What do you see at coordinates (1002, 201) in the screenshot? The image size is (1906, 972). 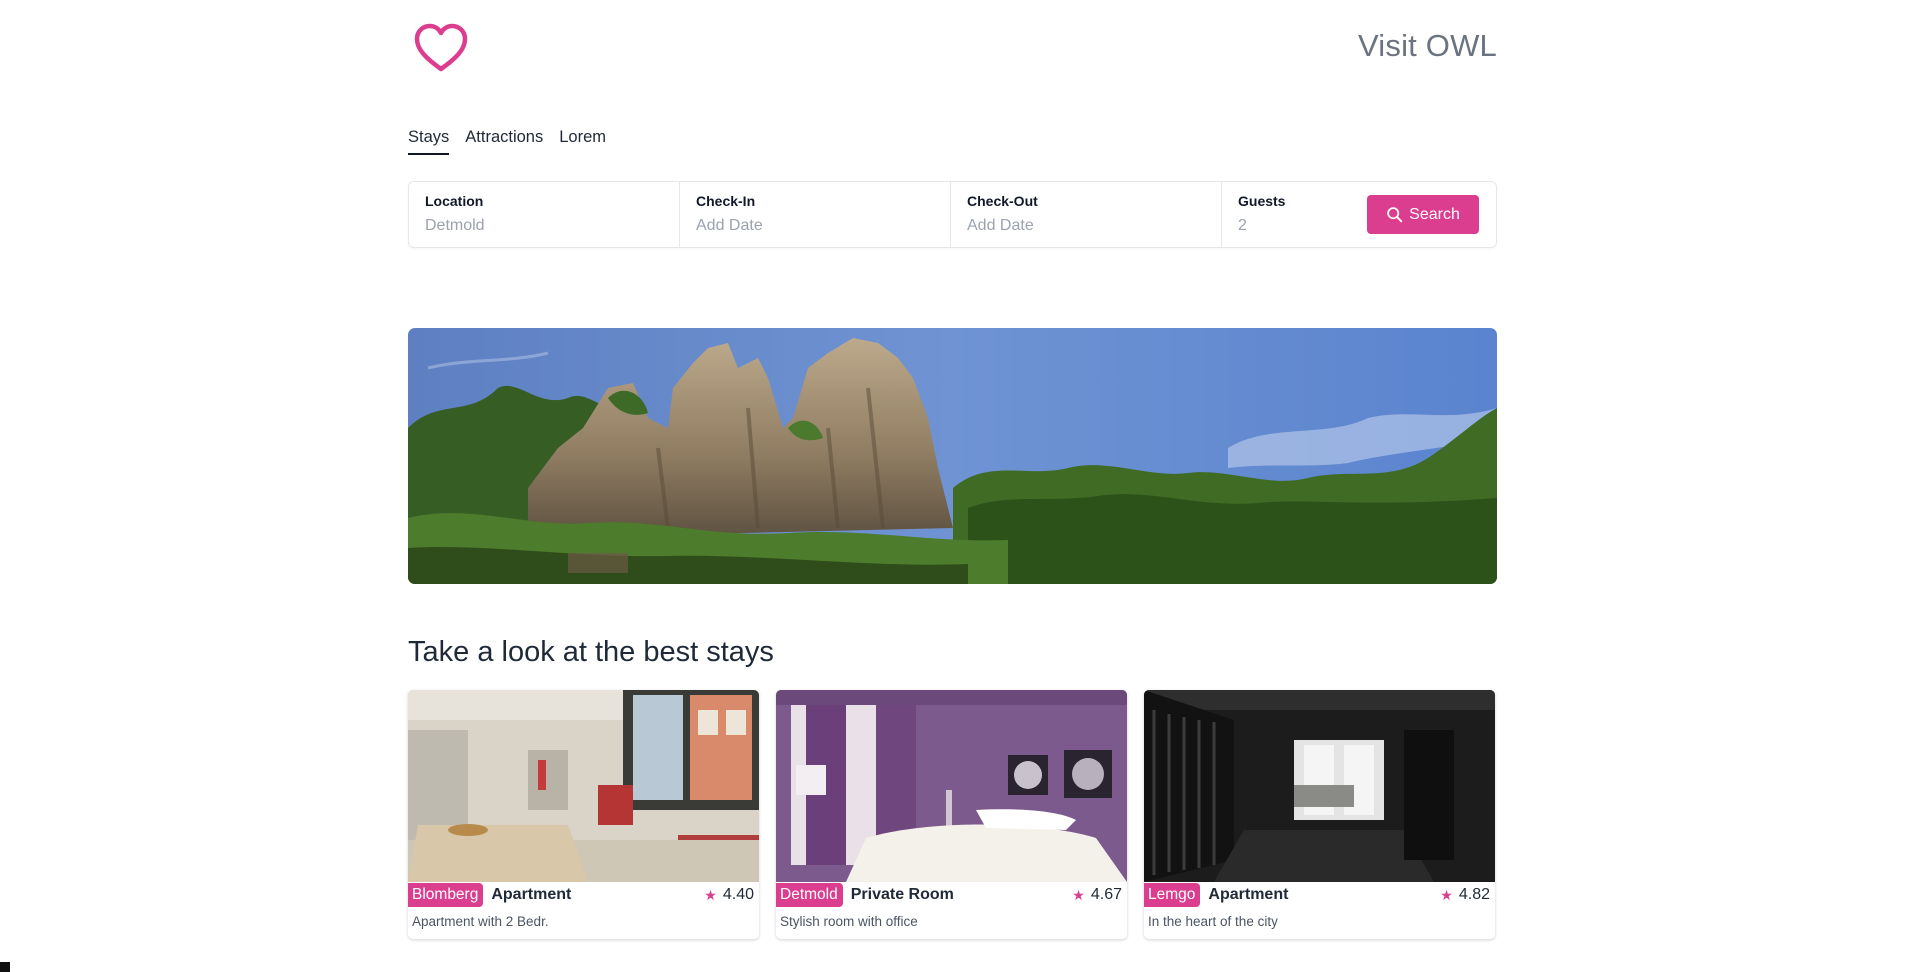 I see `check-out-label: Check-Out` at bounding box center [1002, 201].